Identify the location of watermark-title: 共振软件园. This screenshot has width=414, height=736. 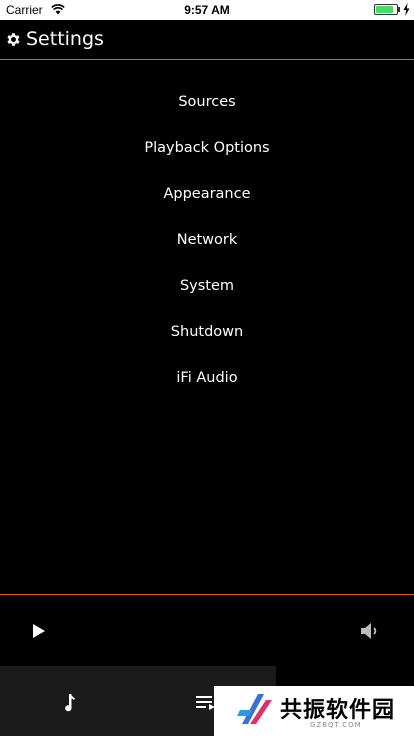
(338, 710).